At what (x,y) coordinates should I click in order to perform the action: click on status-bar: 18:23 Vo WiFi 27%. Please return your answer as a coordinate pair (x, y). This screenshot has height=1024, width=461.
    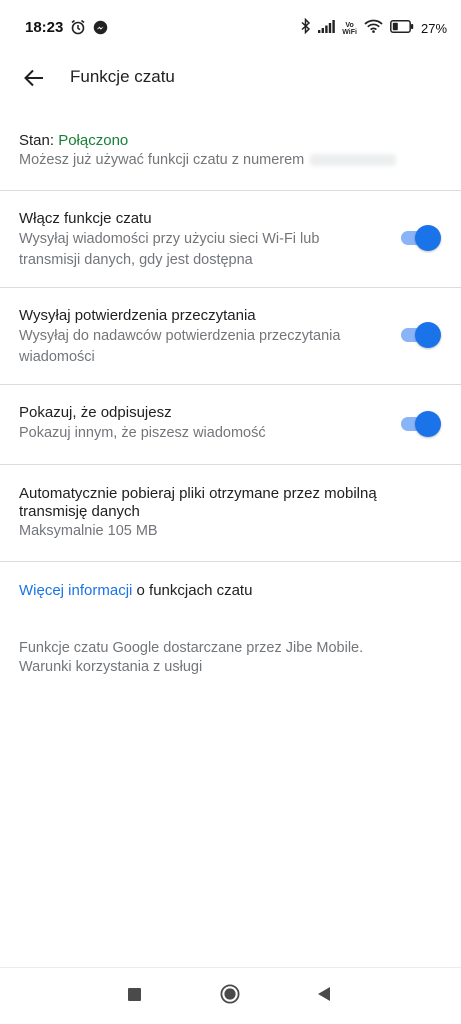
    Looking at the image, I should click on (230, 28).